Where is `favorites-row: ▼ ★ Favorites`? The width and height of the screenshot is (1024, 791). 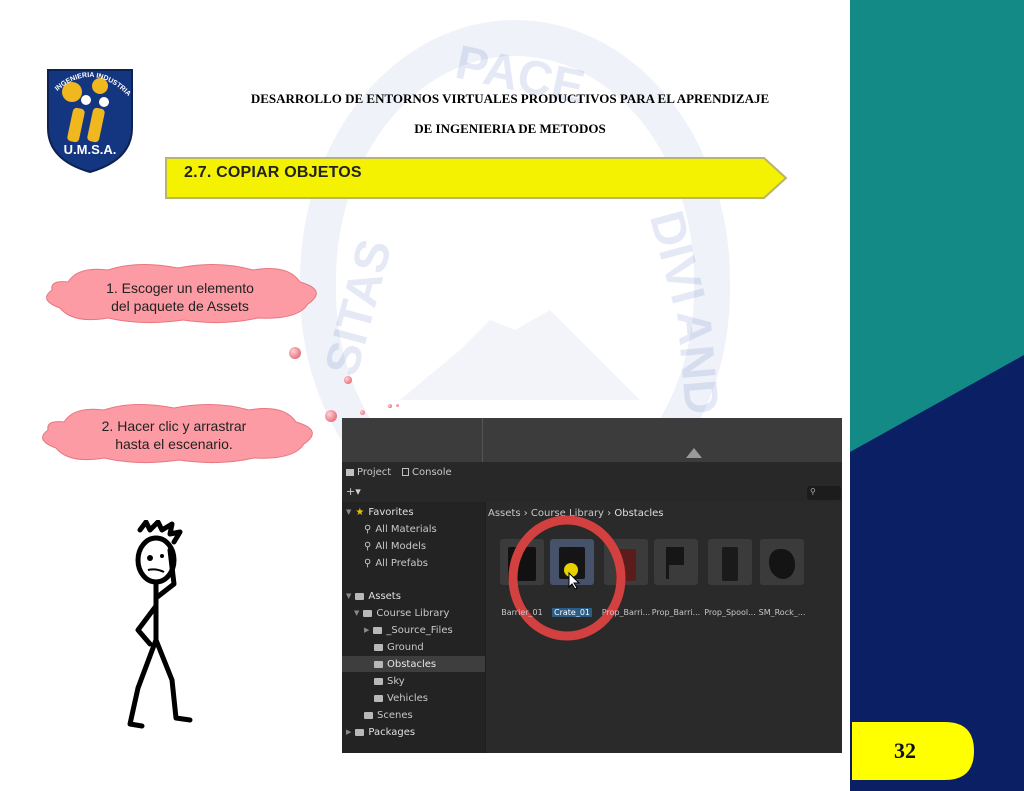
favorites-row: ▼ ★ Favorites is located at coordinates (380, 512).